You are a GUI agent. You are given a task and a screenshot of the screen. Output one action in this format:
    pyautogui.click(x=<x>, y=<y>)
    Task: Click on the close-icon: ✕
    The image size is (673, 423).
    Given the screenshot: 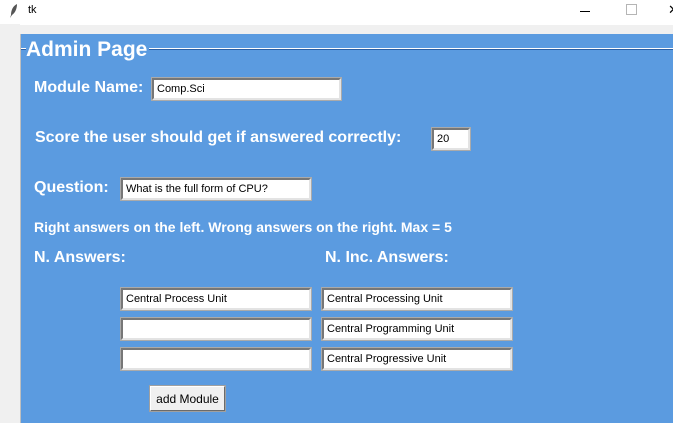 What is the action you would take?
    pyautogui.click(x=670, y=11)
    